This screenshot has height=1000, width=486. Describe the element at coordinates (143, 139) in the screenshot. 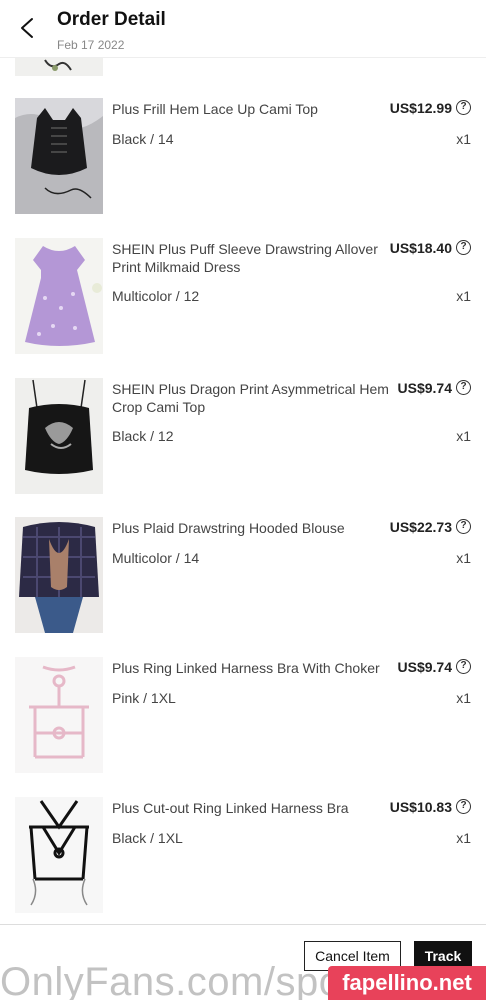

I see `product-variant: Black / 14` at that location.